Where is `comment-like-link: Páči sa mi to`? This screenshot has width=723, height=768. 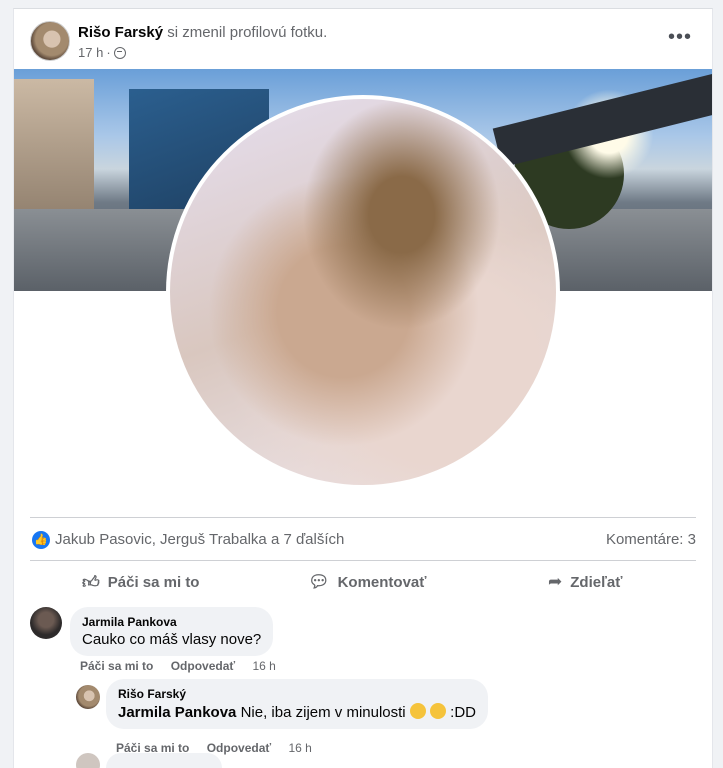
comment-like-link: Páči sa mi to is located at coordinates (116, 666).